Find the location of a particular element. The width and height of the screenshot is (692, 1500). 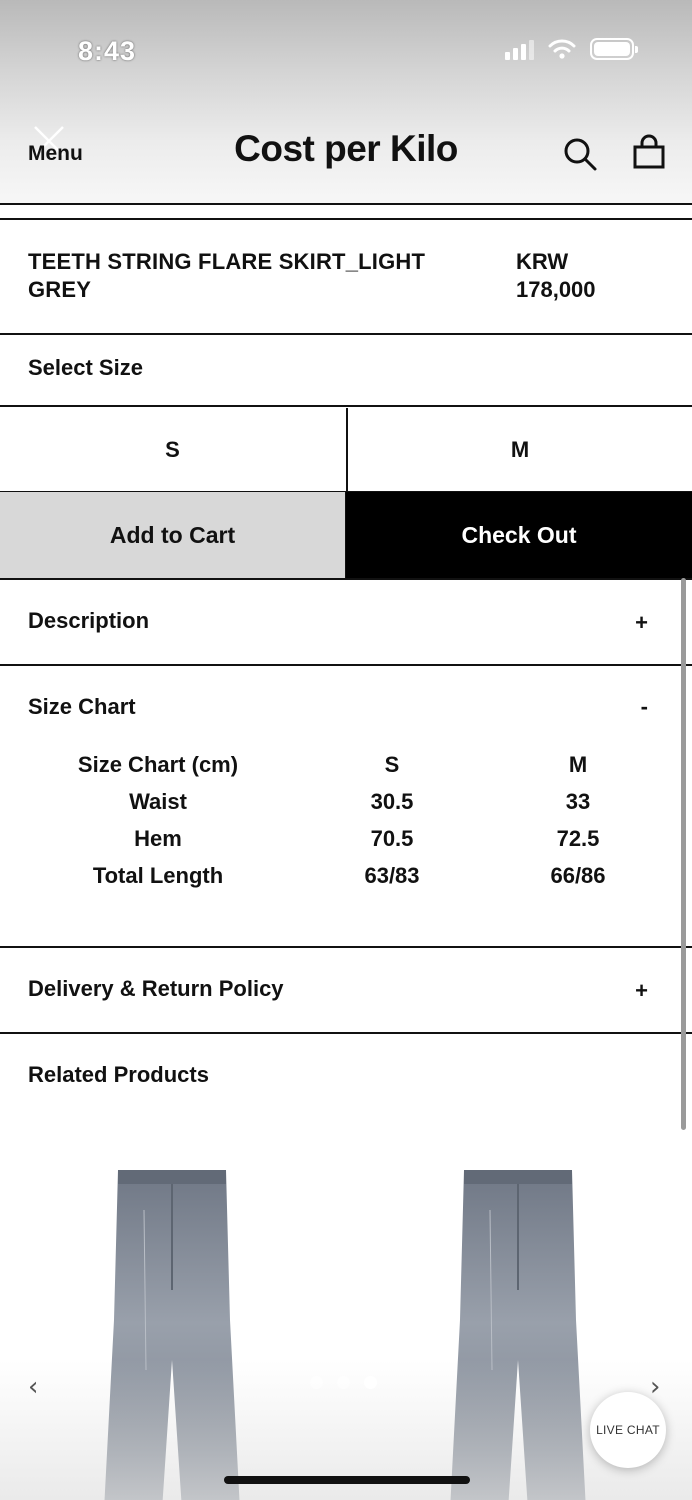

table-row: Waist 30.5 33 is located at coordinates (350, 801).